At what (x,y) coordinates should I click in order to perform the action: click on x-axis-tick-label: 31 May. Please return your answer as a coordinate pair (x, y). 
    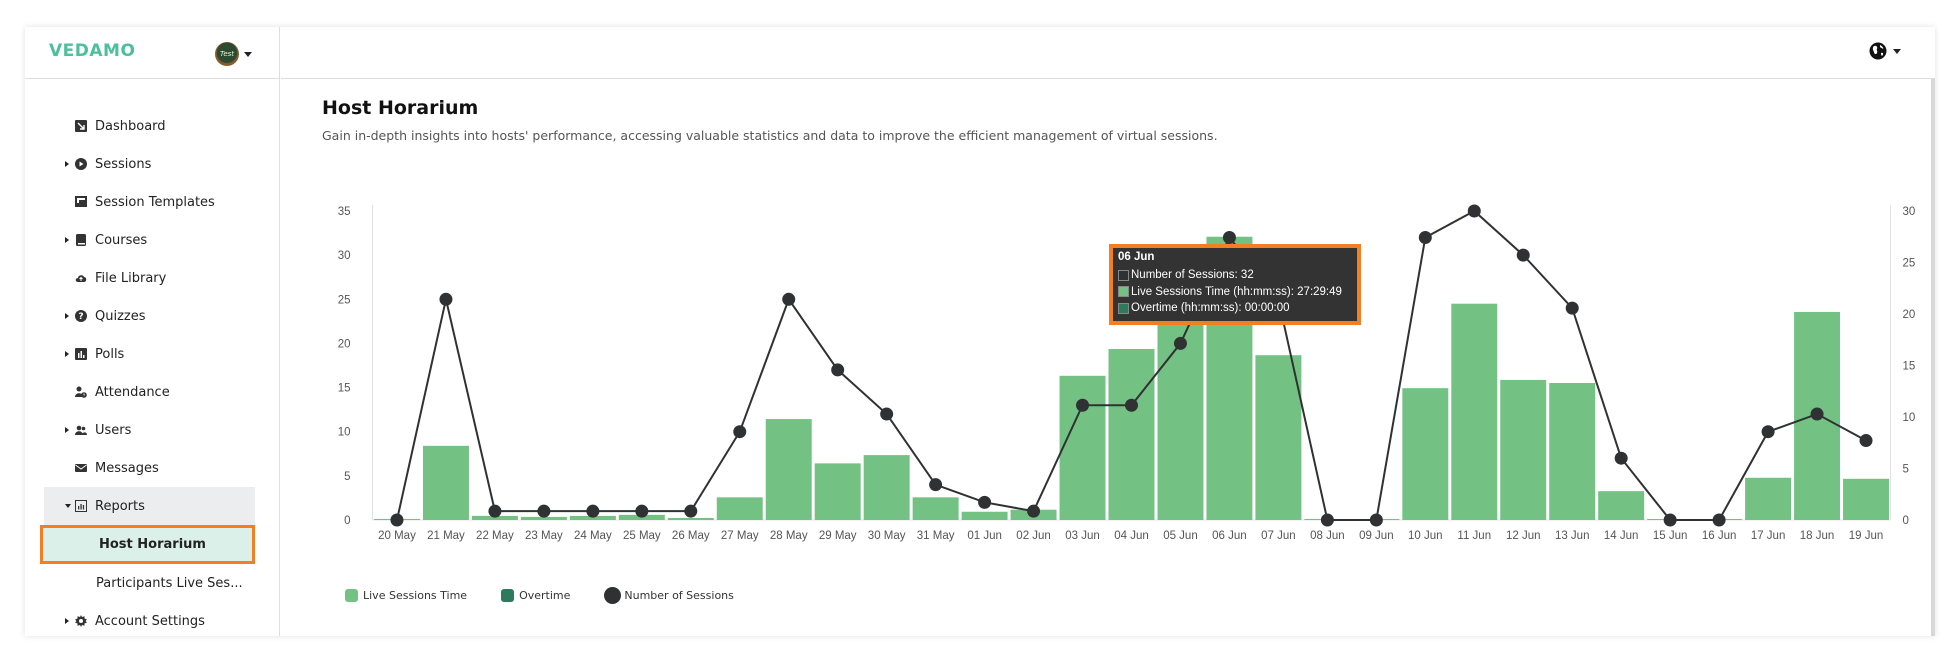
    Looking at the image, I should click on (936, 536).